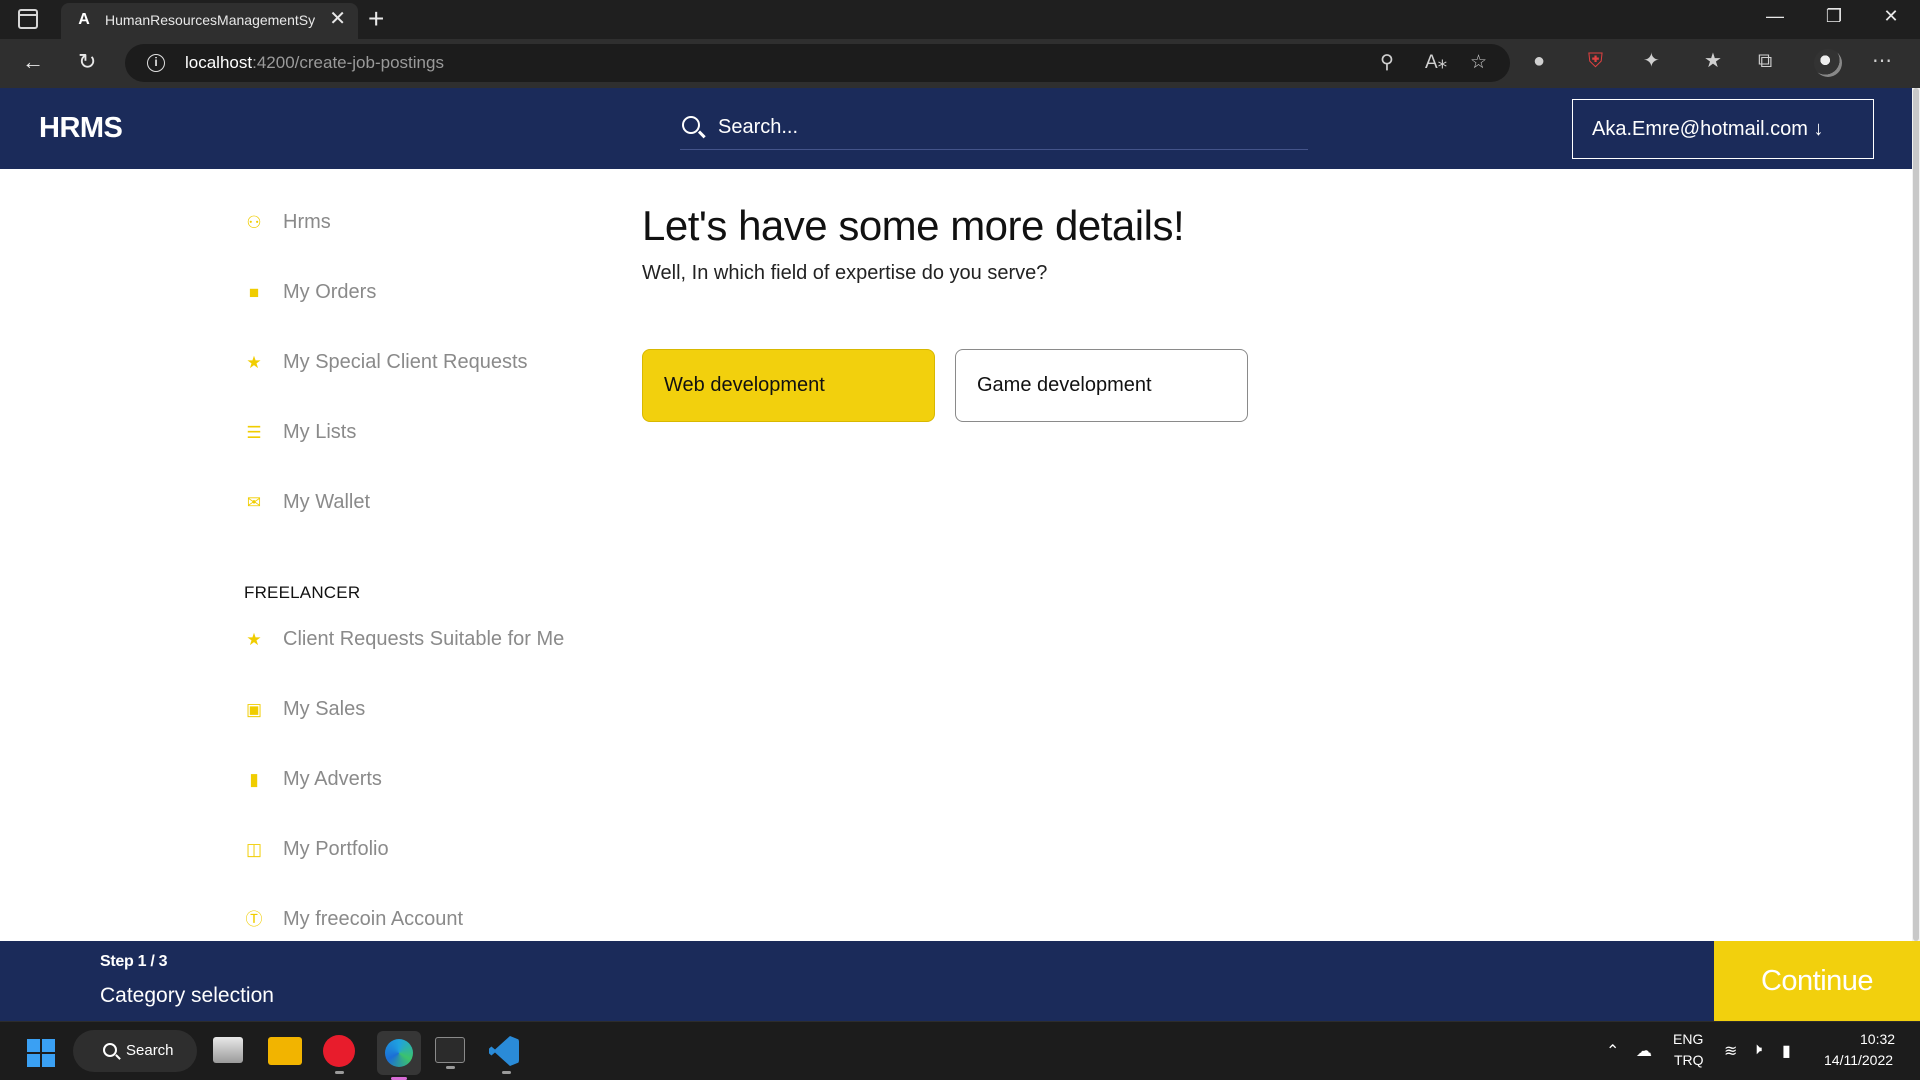 This screenshot has height=1080, width=1920. I want to click on continue-button: Continue, so click(1817, 981).